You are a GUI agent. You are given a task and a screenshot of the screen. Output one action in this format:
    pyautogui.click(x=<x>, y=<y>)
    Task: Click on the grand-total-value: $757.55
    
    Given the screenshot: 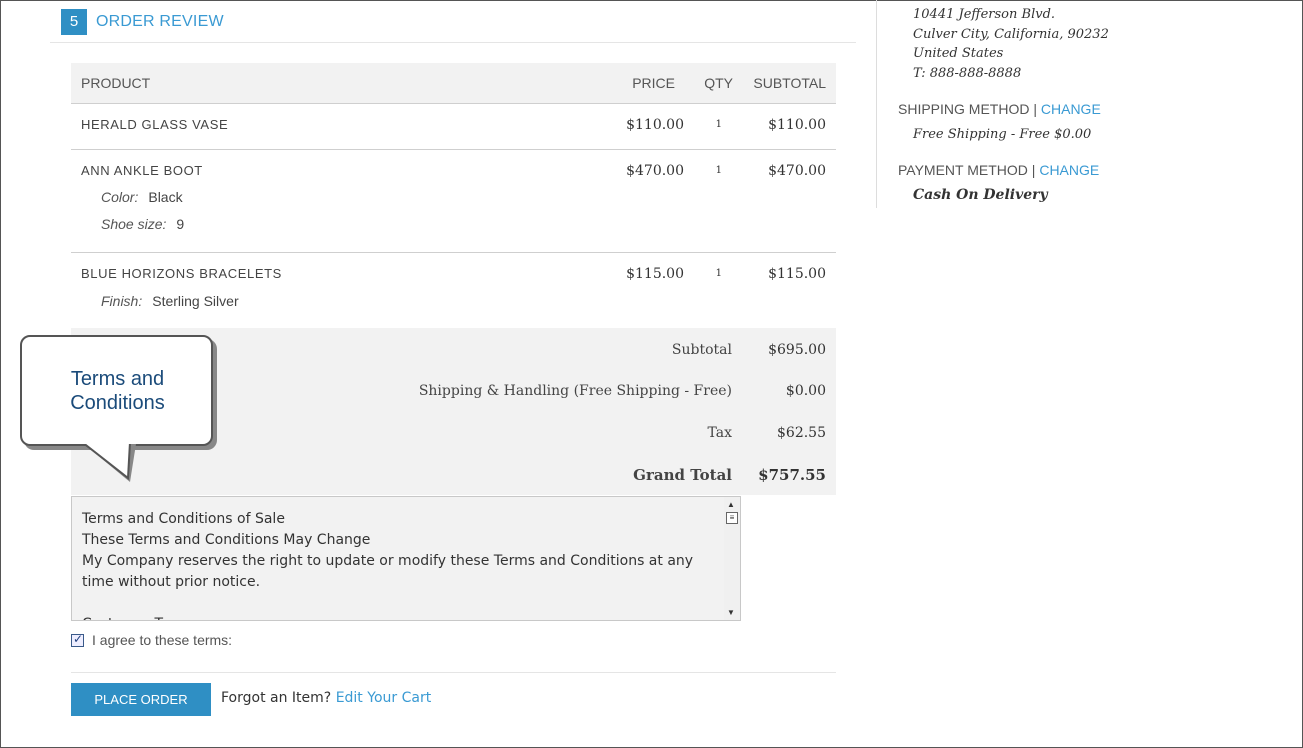 What is the action you would take?
    pyautogui.click(x=792, y=475)
    